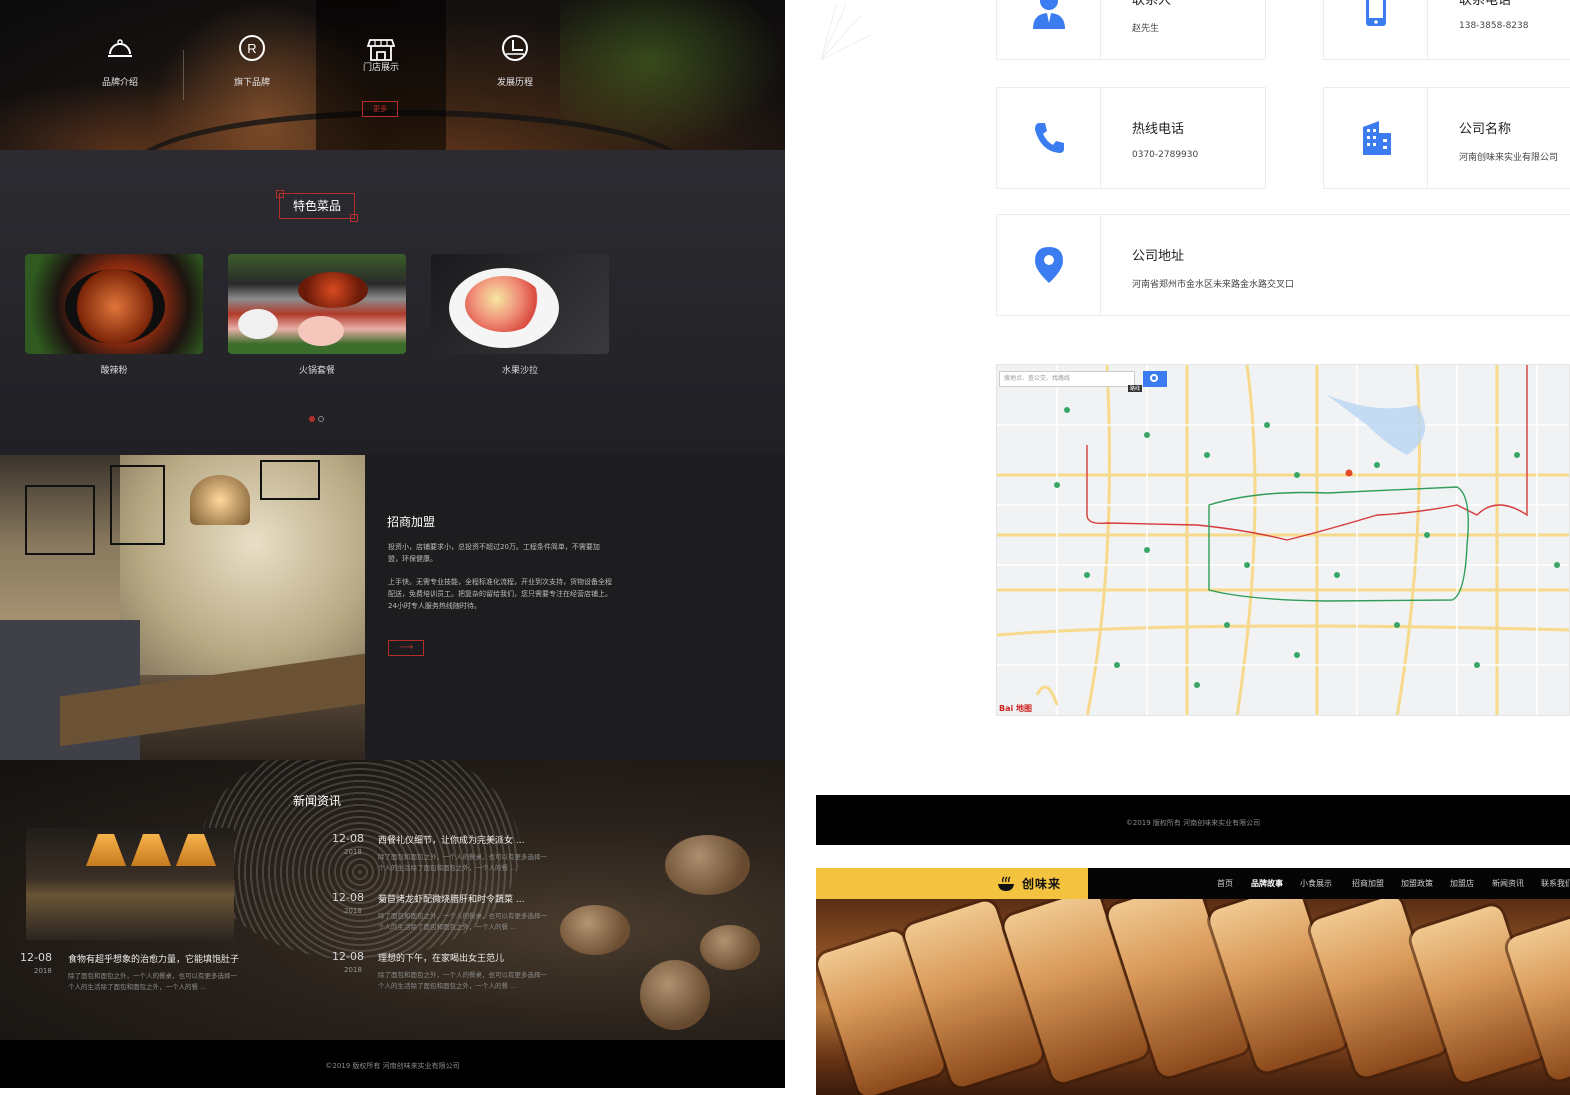 Image resolution: width=1570 pixels, height=1095 pixels. I want to click on bowl-logo-icon, so click(1006, 883).